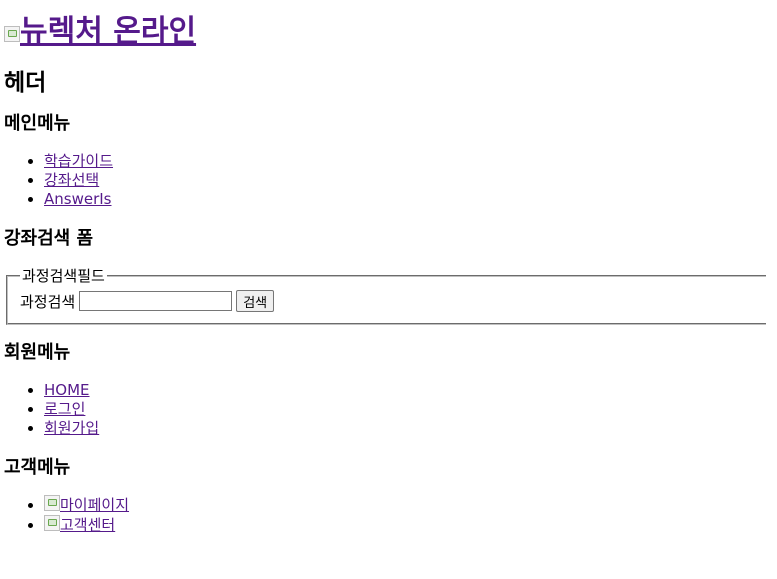 This screenshot has height=579, width=777. I want to click on customer-menu-link-mypage: 마이페이지, so click(87, 504).